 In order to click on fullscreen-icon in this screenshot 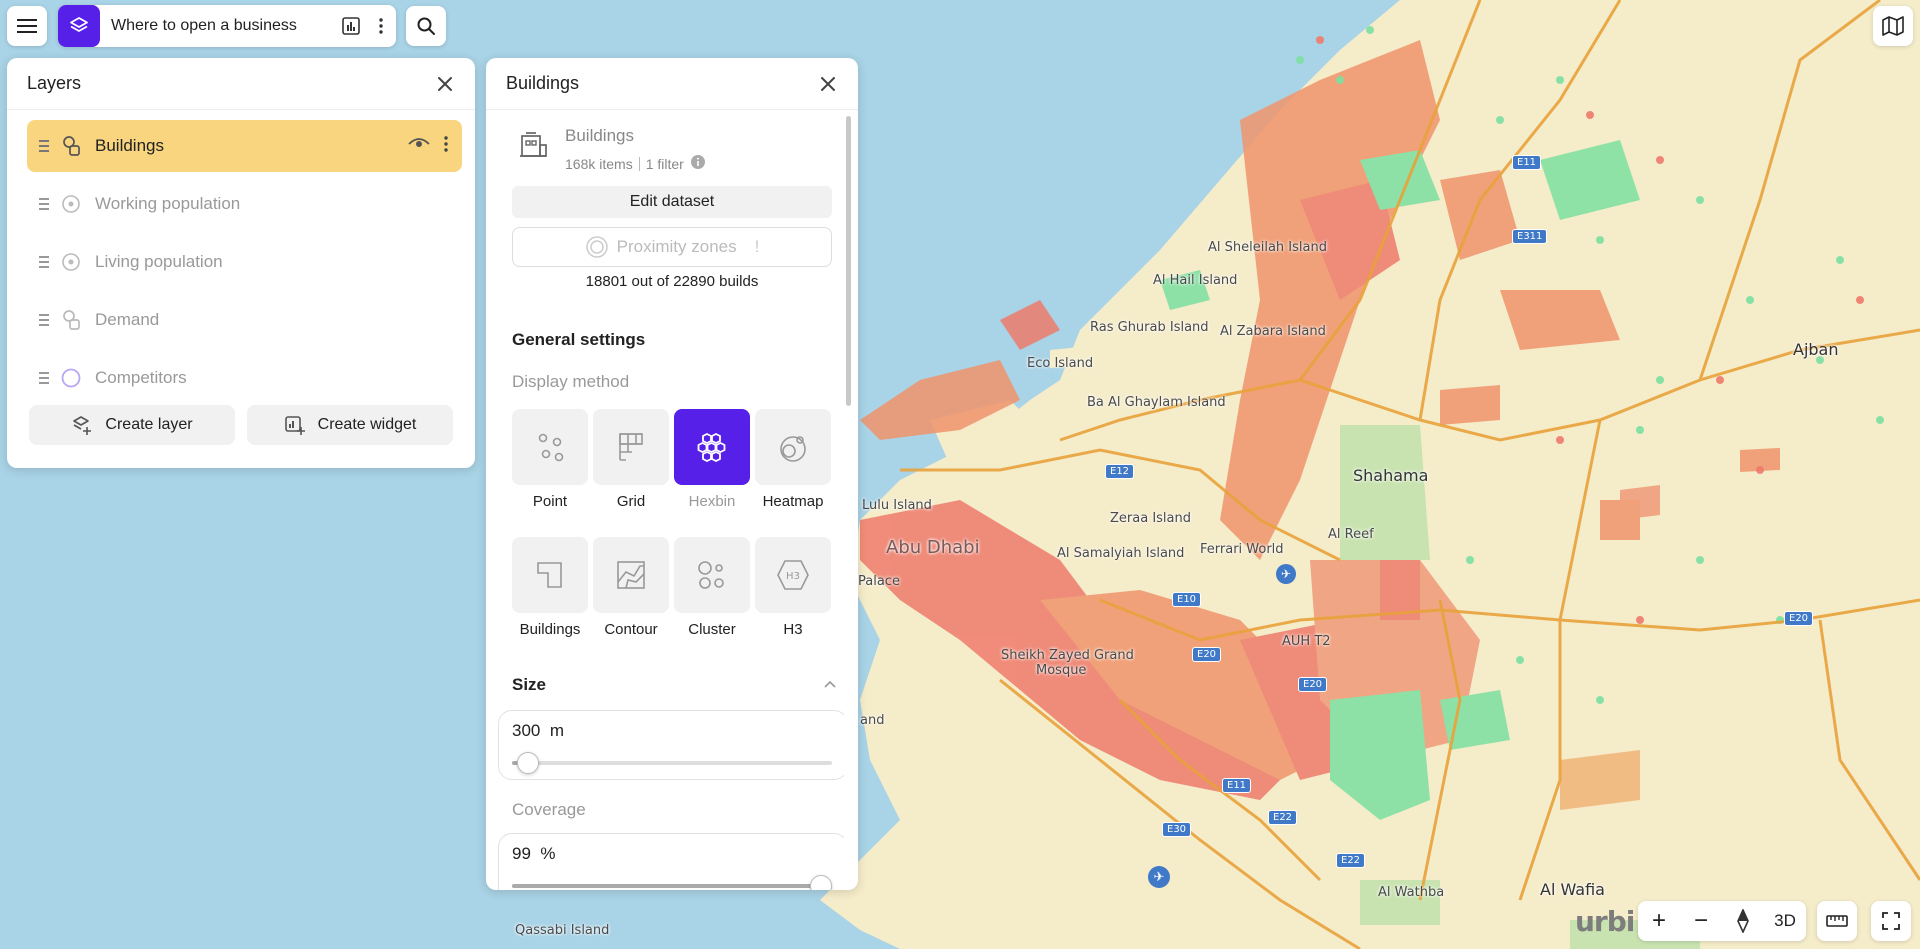, I will do `click(1891, 921)`.